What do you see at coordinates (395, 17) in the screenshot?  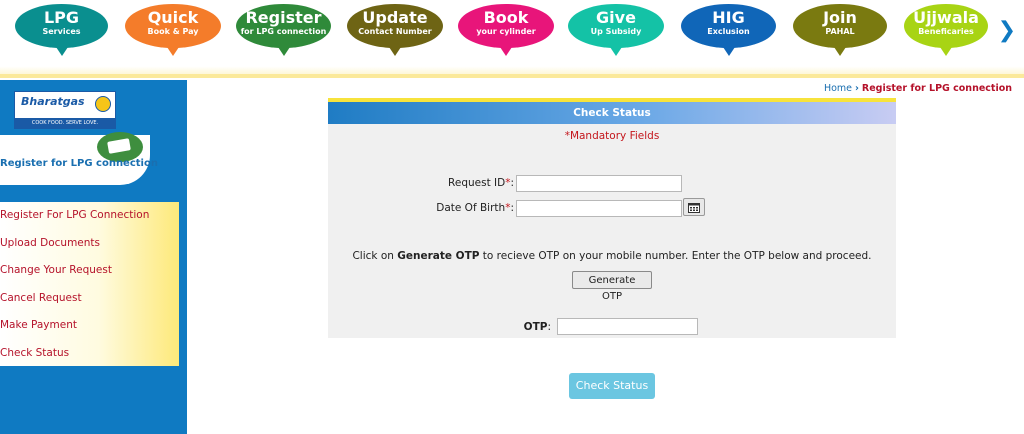 I see `nav-title: Update` at bounding box center [395, 17].